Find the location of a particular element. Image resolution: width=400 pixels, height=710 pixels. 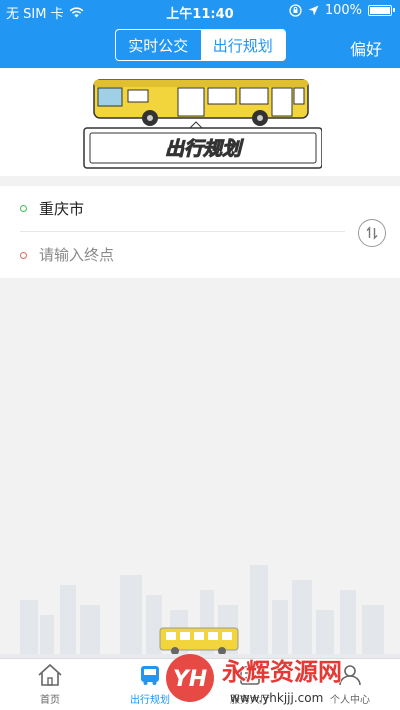

battery-percent: 100% is located at coordinates (343, 10).